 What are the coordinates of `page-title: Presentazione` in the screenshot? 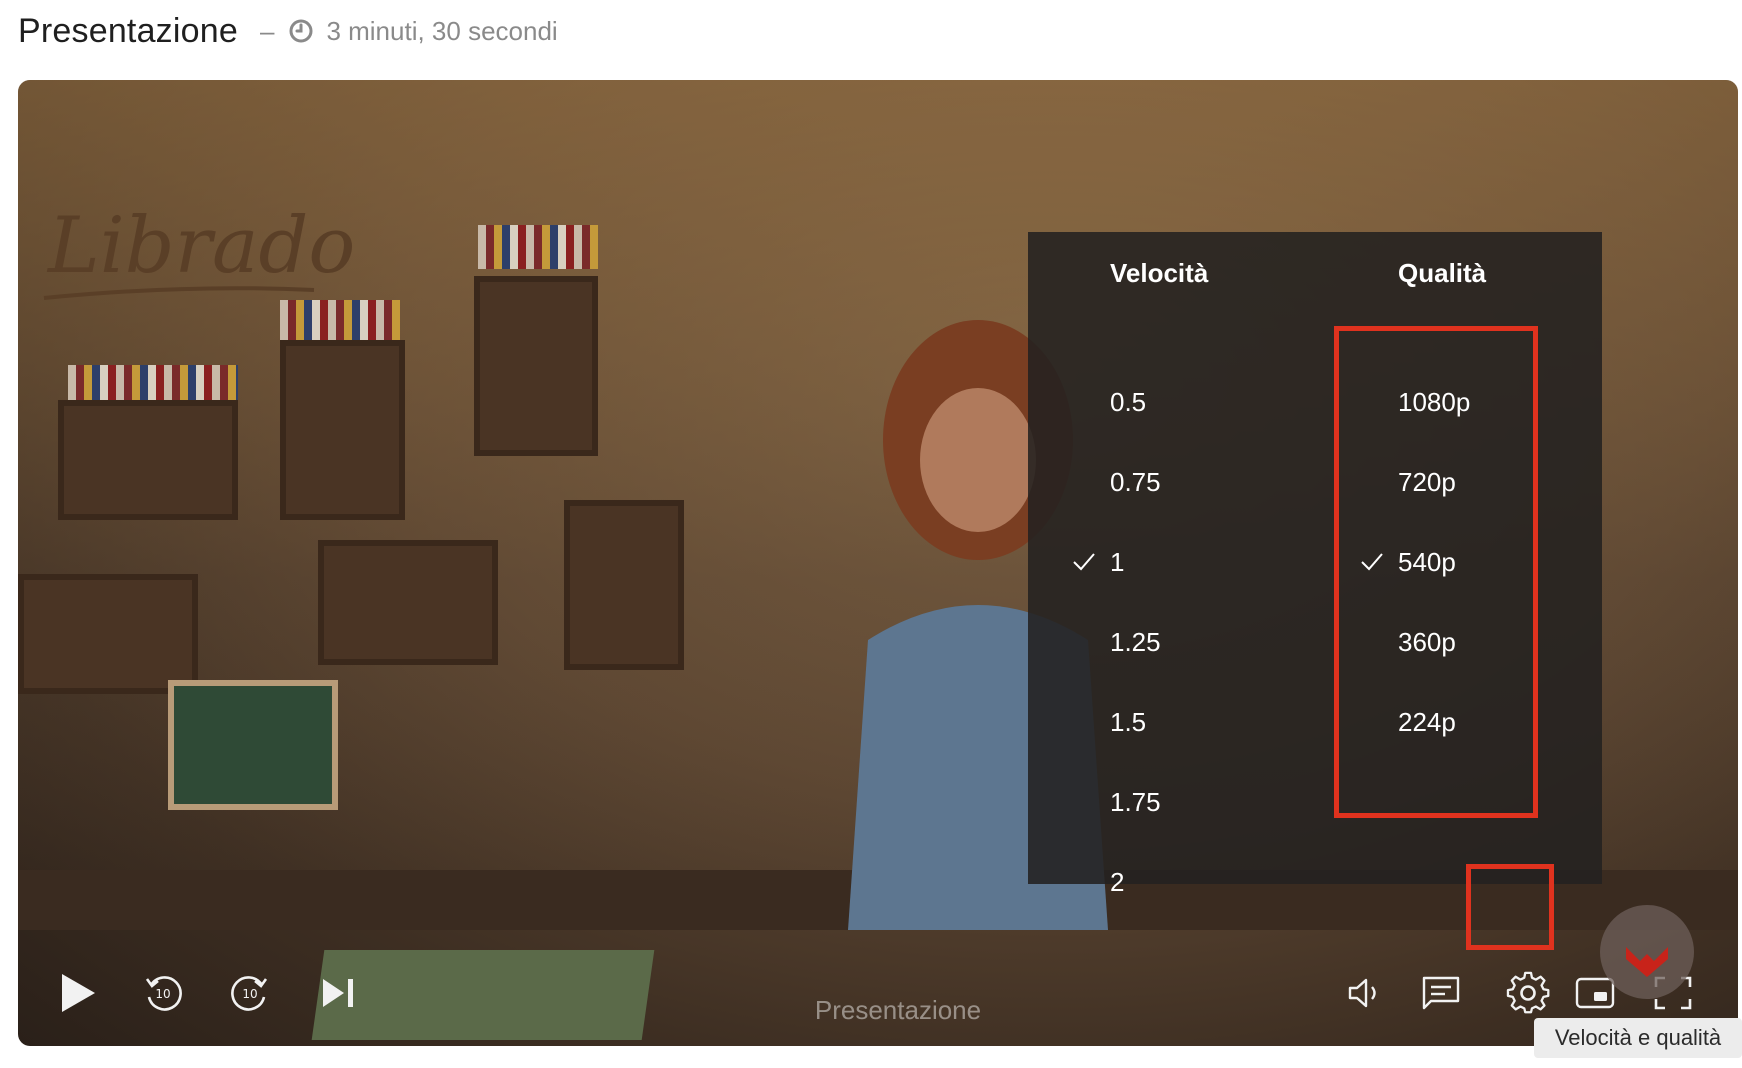 It's located at (128, 30).